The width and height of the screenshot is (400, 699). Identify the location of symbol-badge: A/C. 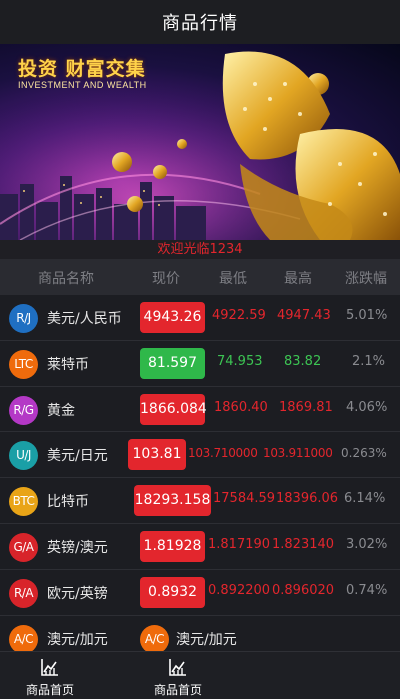
(23, 639).